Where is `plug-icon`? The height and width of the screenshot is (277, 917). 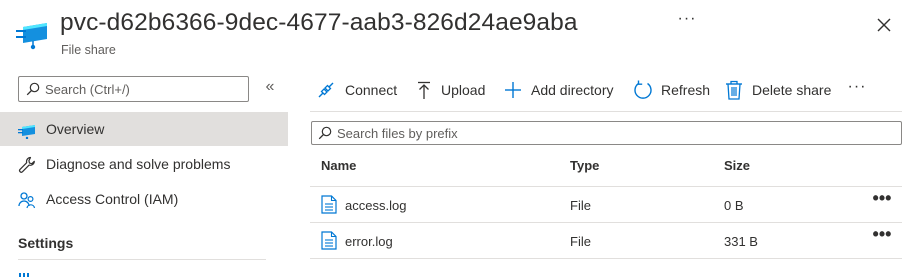
plug-icon is located at coordinates (326, 90).